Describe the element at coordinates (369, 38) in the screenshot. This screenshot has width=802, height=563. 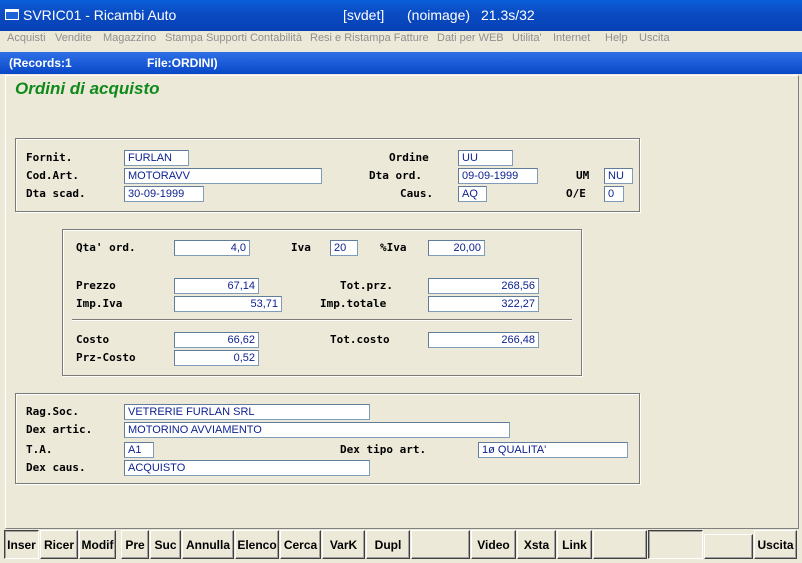
I see `menu-resi-ristampa: Resi e Ristampa Fatture` at that location.